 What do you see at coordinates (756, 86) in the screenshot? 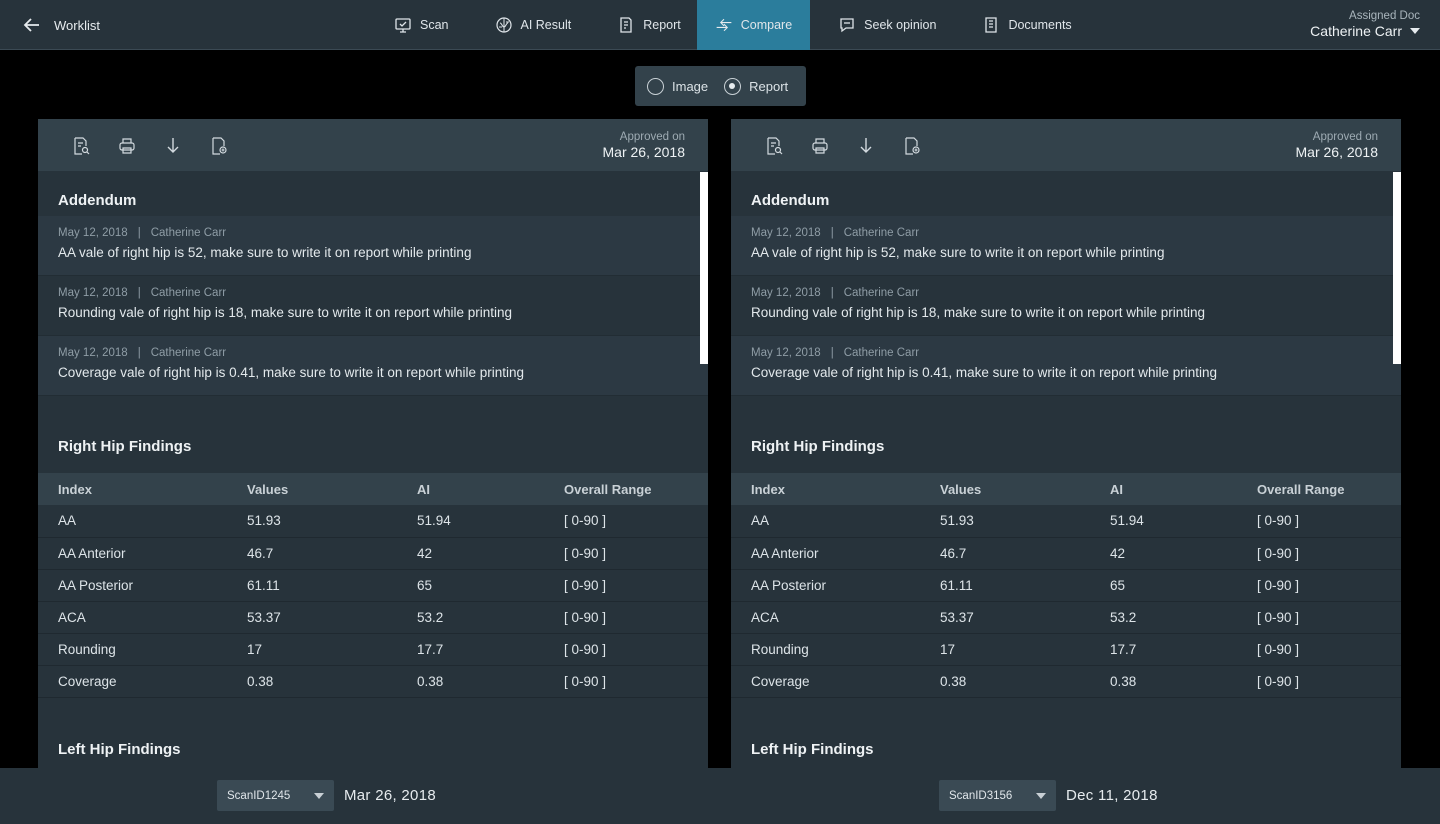
I see `radio-report: Report` at bounding box center [756, 86].